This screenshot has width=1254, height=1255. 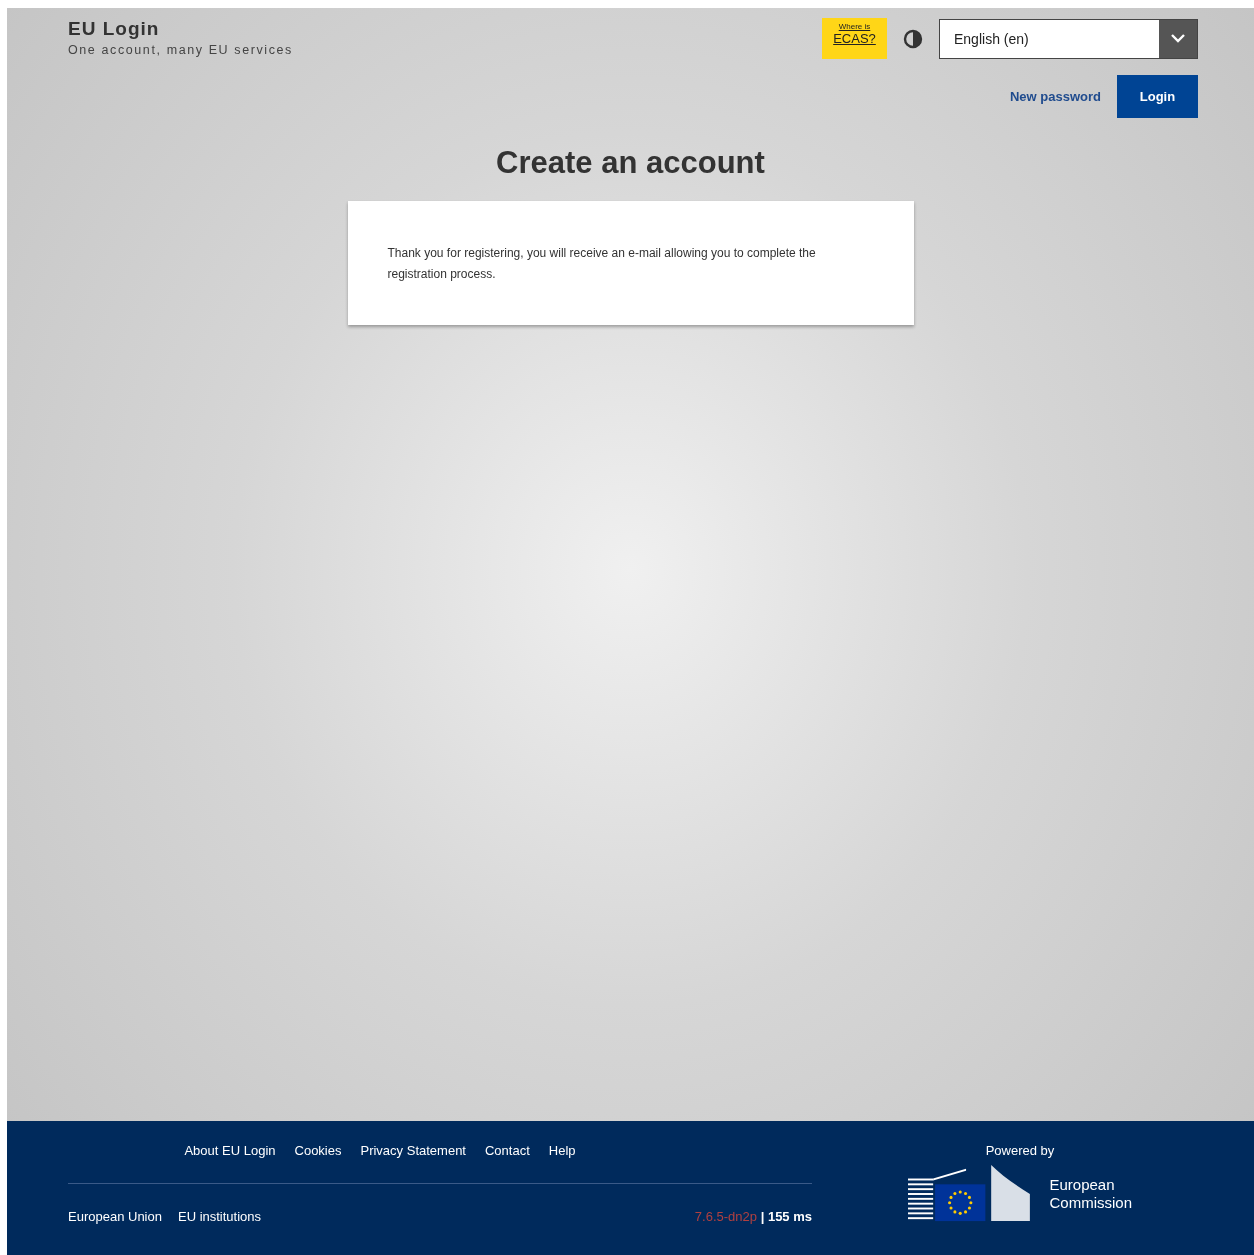 I want to click on app-title: EU Login, so click(x=114, y=29).